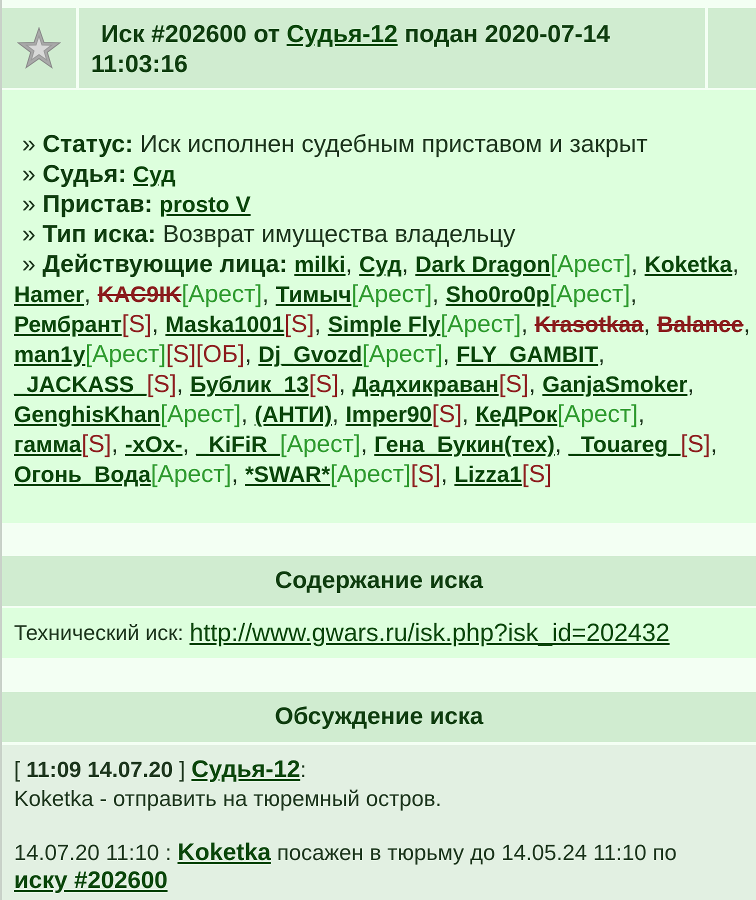 This screenshot has width=756, height=900. Describe the element at coordinates (49, 294) in the screenshot. I see `player-link: Hamer` at that location.